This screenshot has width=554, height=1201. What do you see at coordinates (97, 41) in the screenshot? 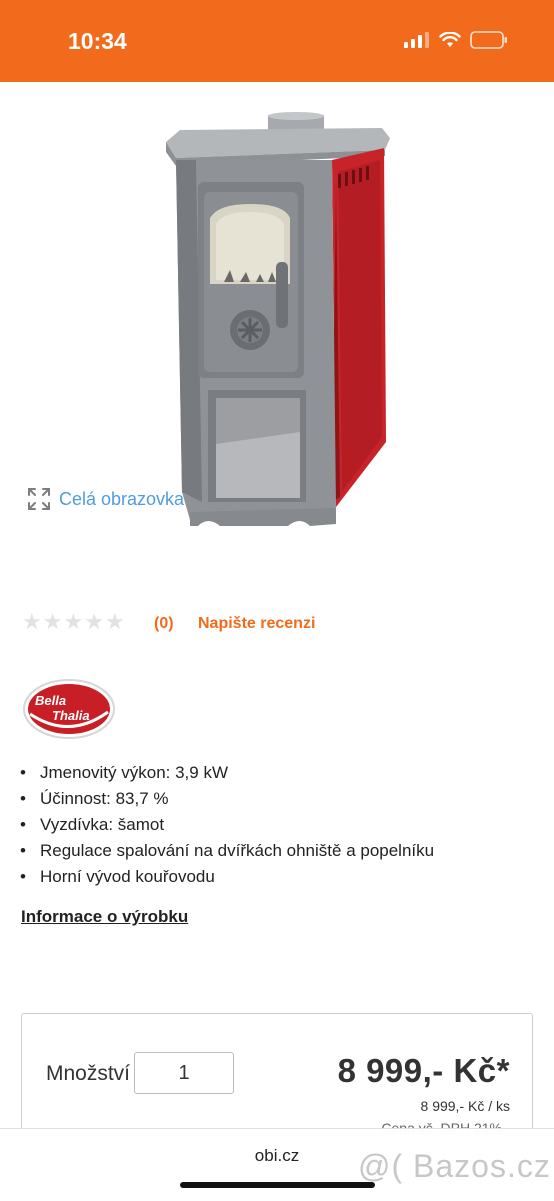
I see `status-time: 10:34` at bounding box center [97, 41].